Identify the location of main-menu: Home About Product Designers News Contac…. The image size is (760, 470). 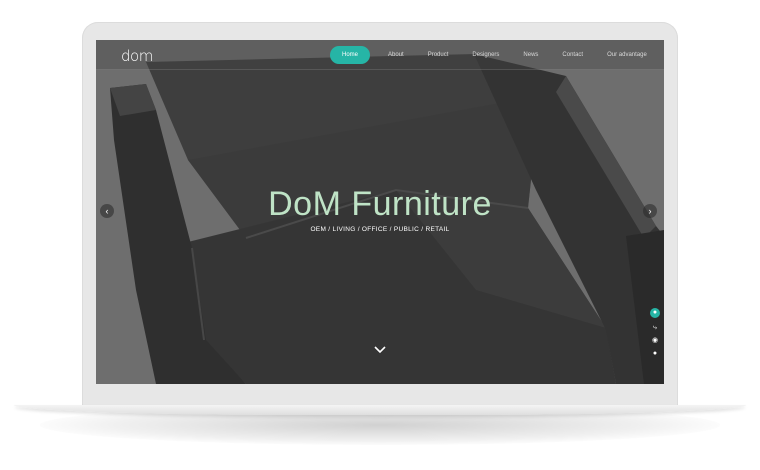
(494, 55).